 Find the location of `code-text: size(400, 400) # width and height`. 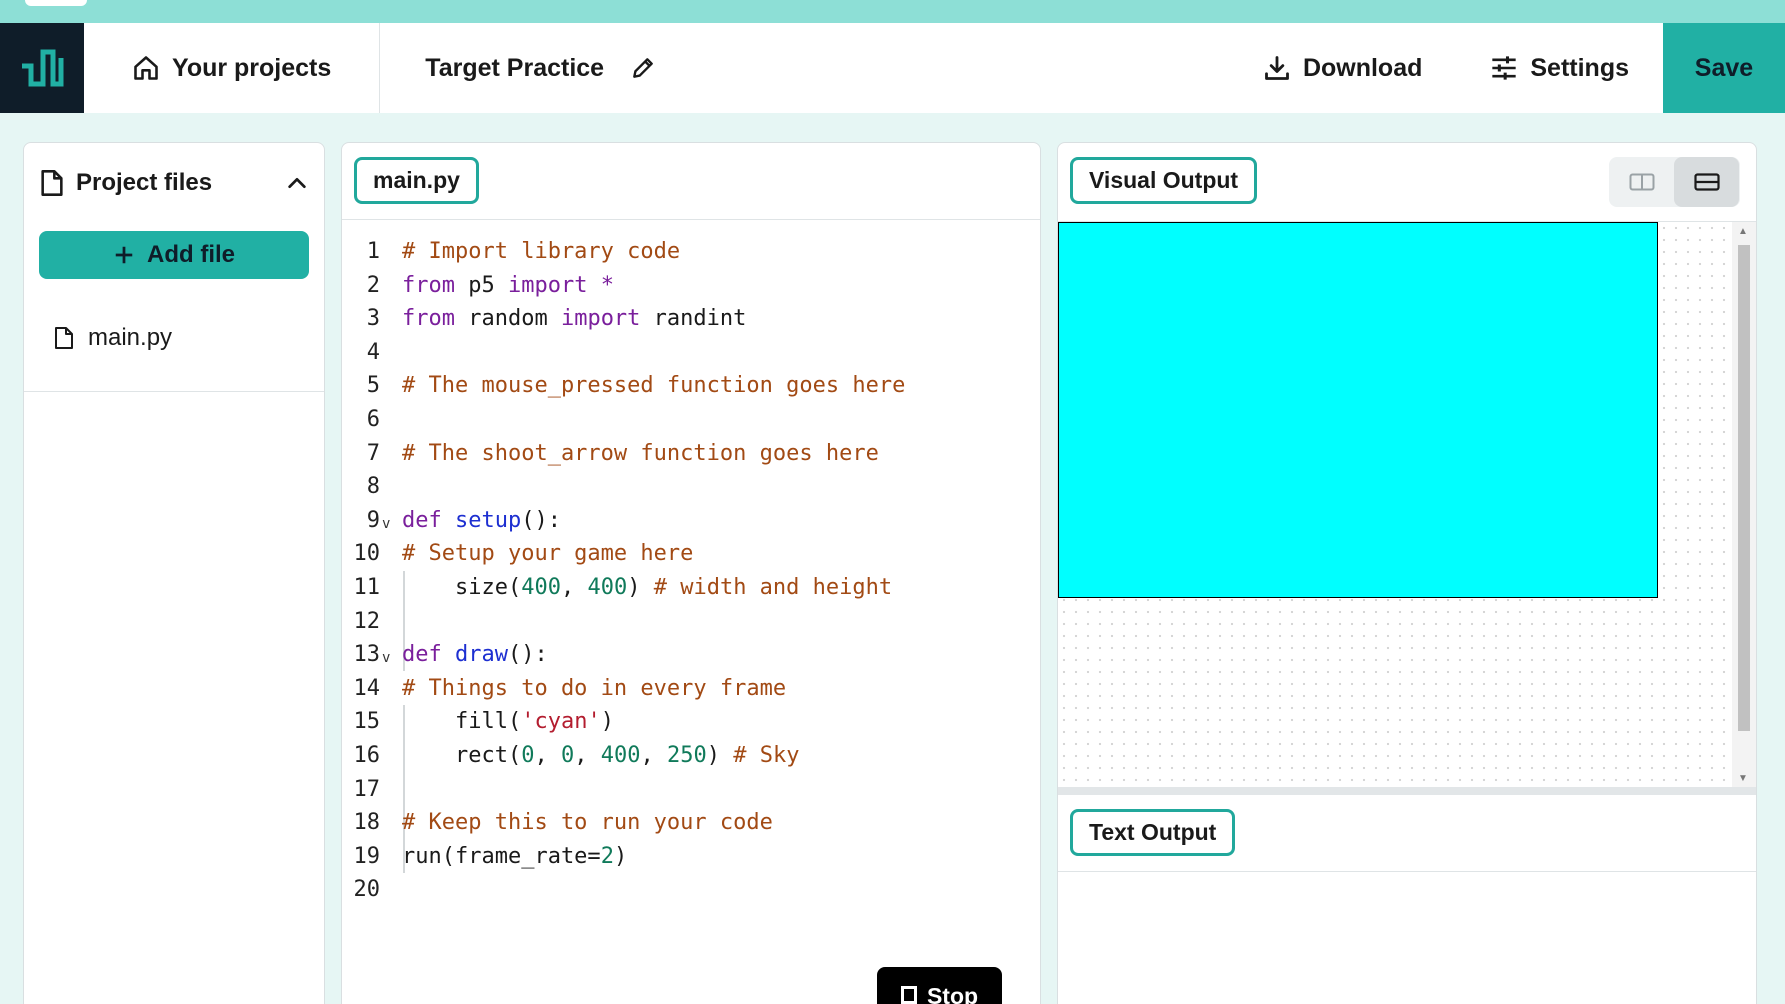

code-text: size(400, 400) # width and height is located at coordinates (647, 587).